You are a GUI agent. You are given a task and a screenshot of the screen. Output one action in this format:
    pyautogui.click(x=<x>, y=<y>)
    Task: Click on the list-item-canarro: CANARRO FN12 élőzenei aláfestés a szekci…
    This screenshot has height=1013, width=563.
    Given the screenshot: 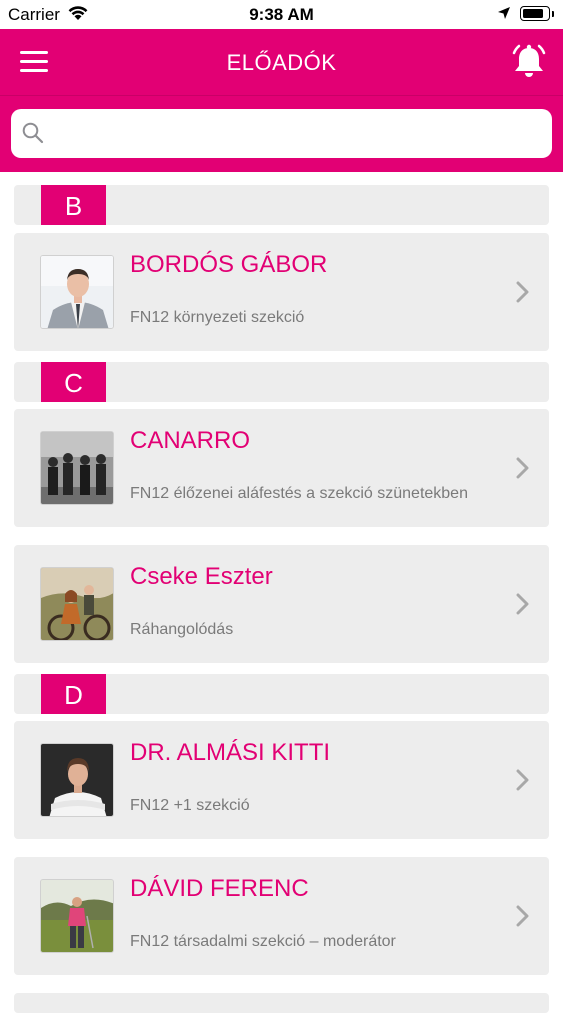 What is the action you would take?
    pyautogui.click(x=281, y=468)
    